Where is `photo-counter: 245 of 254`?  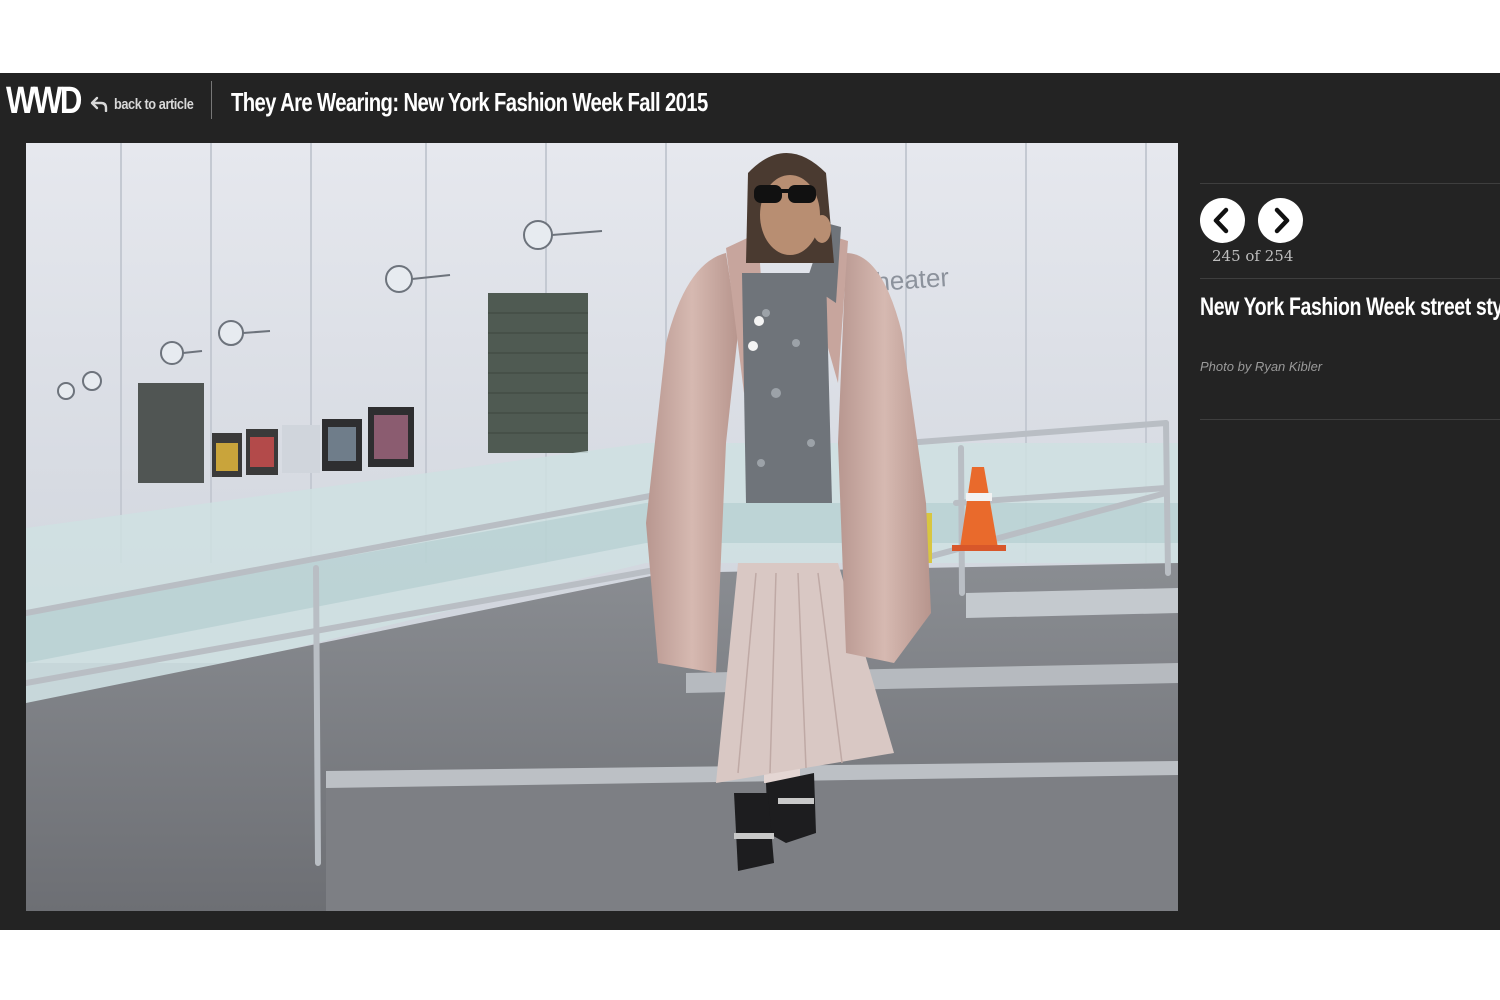 photo-counter: 245 of 254 is located at coordinates (1253, 256).